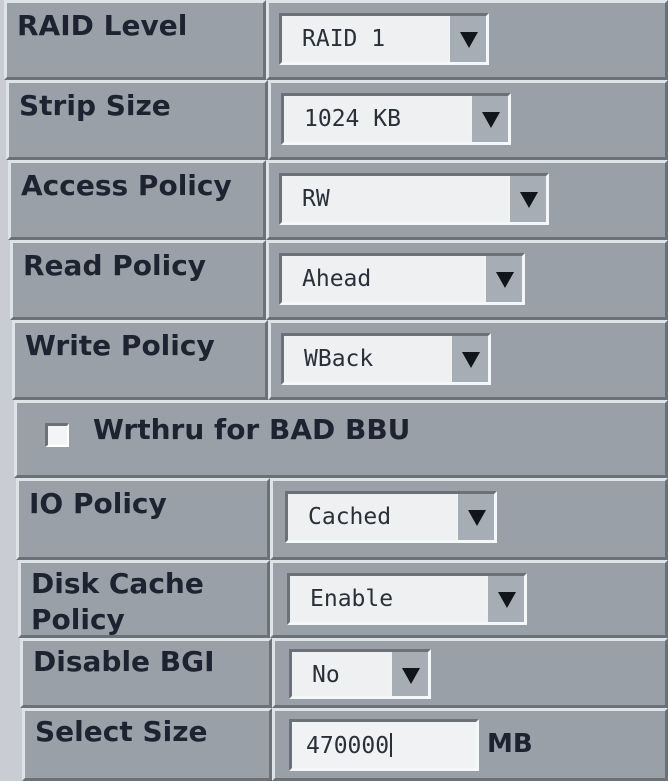 The width and height of the screenshot is (668, 781). I want to click on write-policy-label-cell: Write Policy, so click(140, 360).